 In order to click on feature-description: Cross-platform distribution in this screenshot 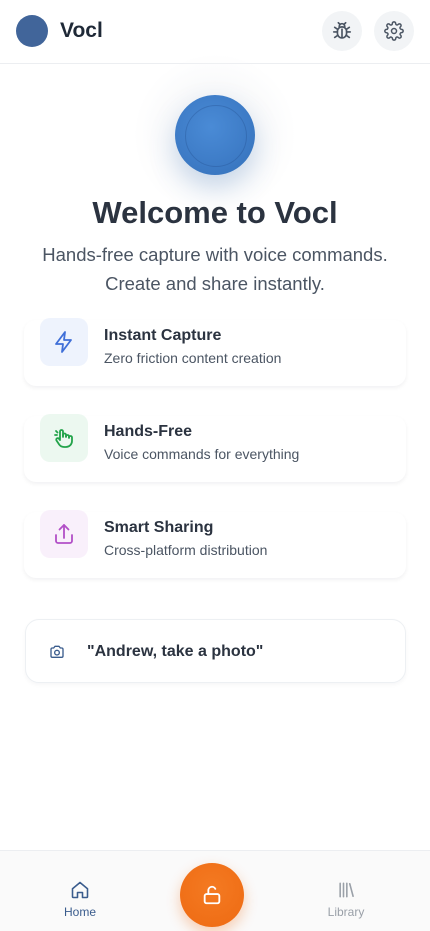, I will do `click(186, 550)`.